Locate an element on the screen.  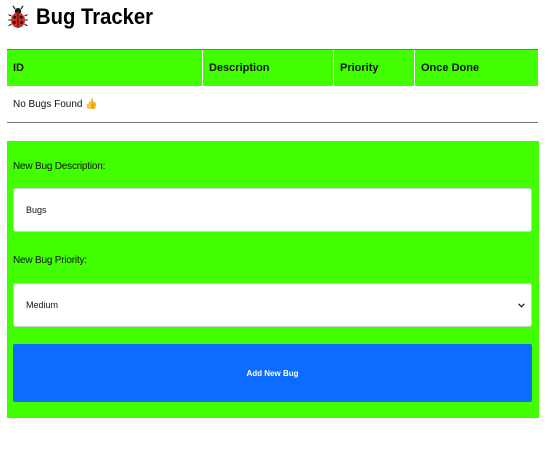
table-header-row: ID Description Priority Once Done is located at coordinates (272, 68).